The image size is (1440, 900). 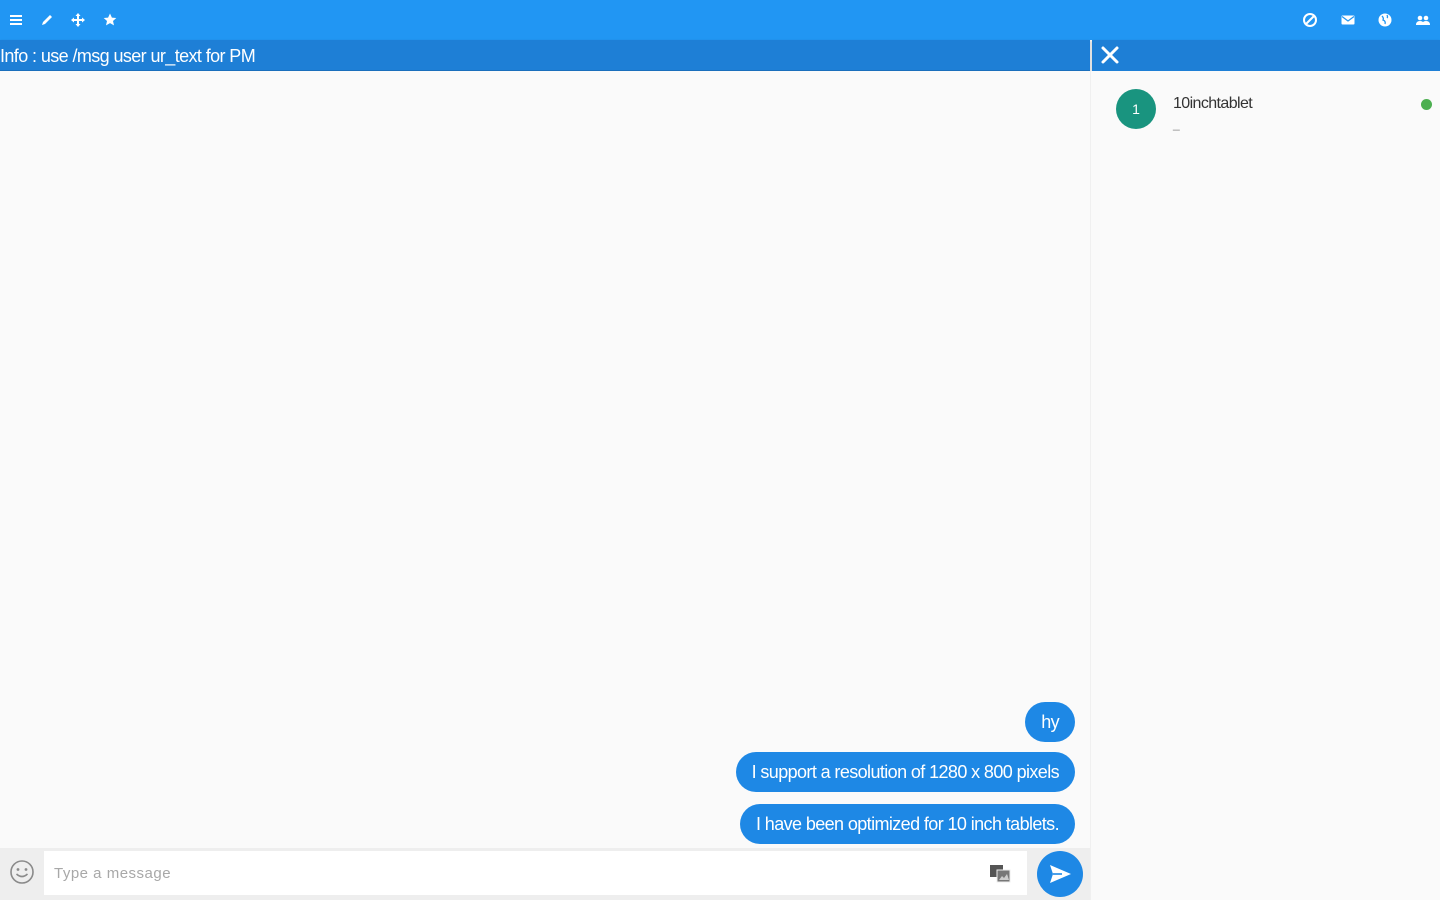 What do you see at coordinates (78, 20) in the screenshot?
I see `move-icon` at bounding box center [78, 20].